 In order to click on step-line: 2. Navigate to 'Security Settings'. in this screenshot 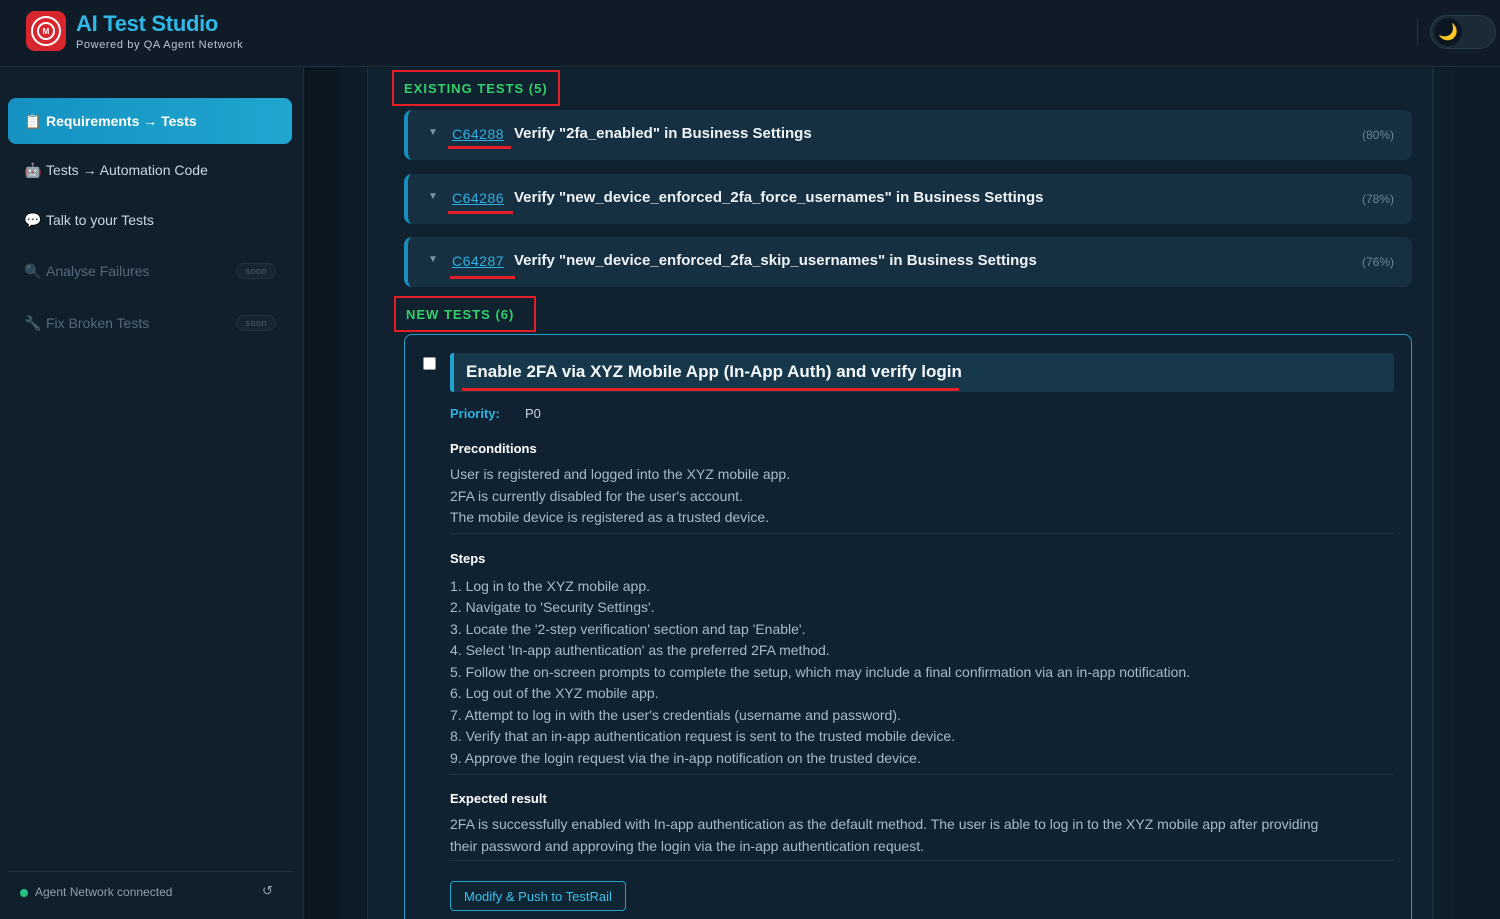, I will do `click(552, 607)`.